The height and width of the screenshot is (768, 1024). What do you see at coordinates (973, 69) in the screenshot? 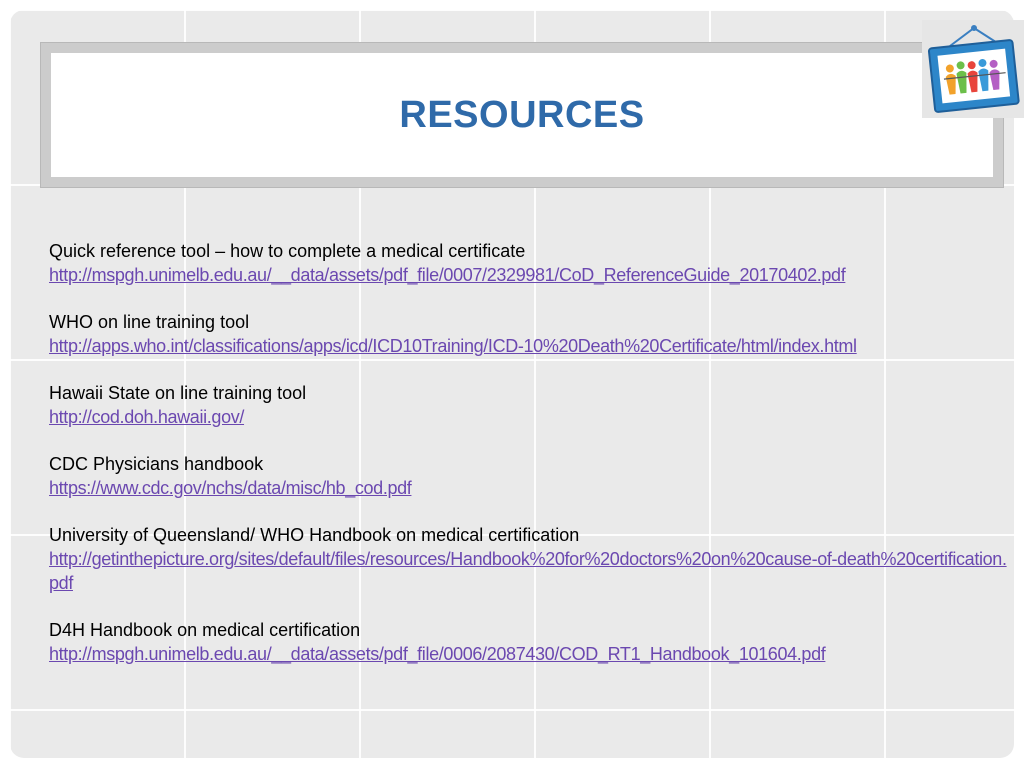
I see `children-picture-frame-icon` at bounding box center [973, 69].